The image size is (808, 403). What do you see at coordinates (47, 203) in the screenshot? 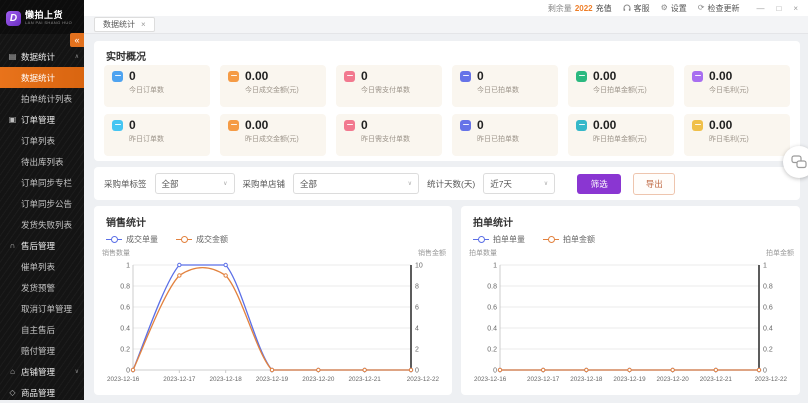
I see `sidebar-item-label: 订单同步公告` at bounding box center [47, 203].